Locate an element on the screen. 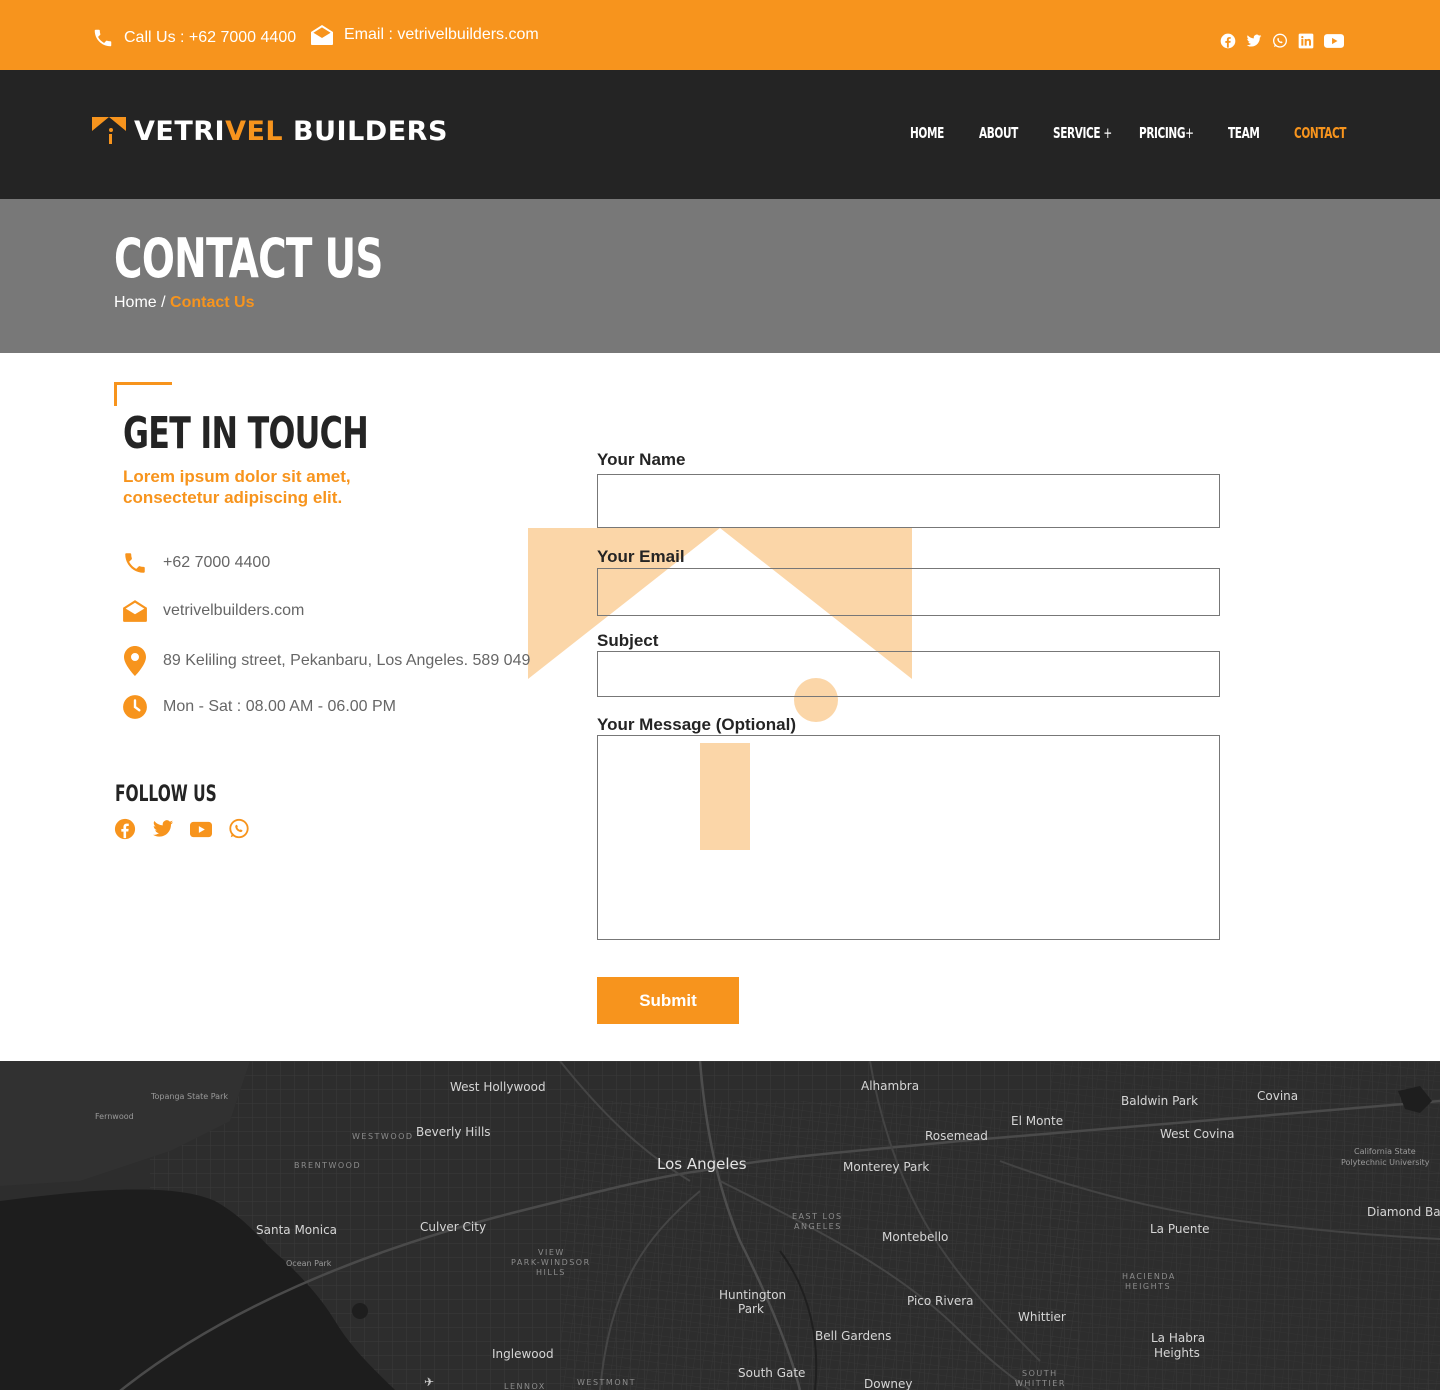  nav-about: ABOUT is located at coordinates (998, 133).